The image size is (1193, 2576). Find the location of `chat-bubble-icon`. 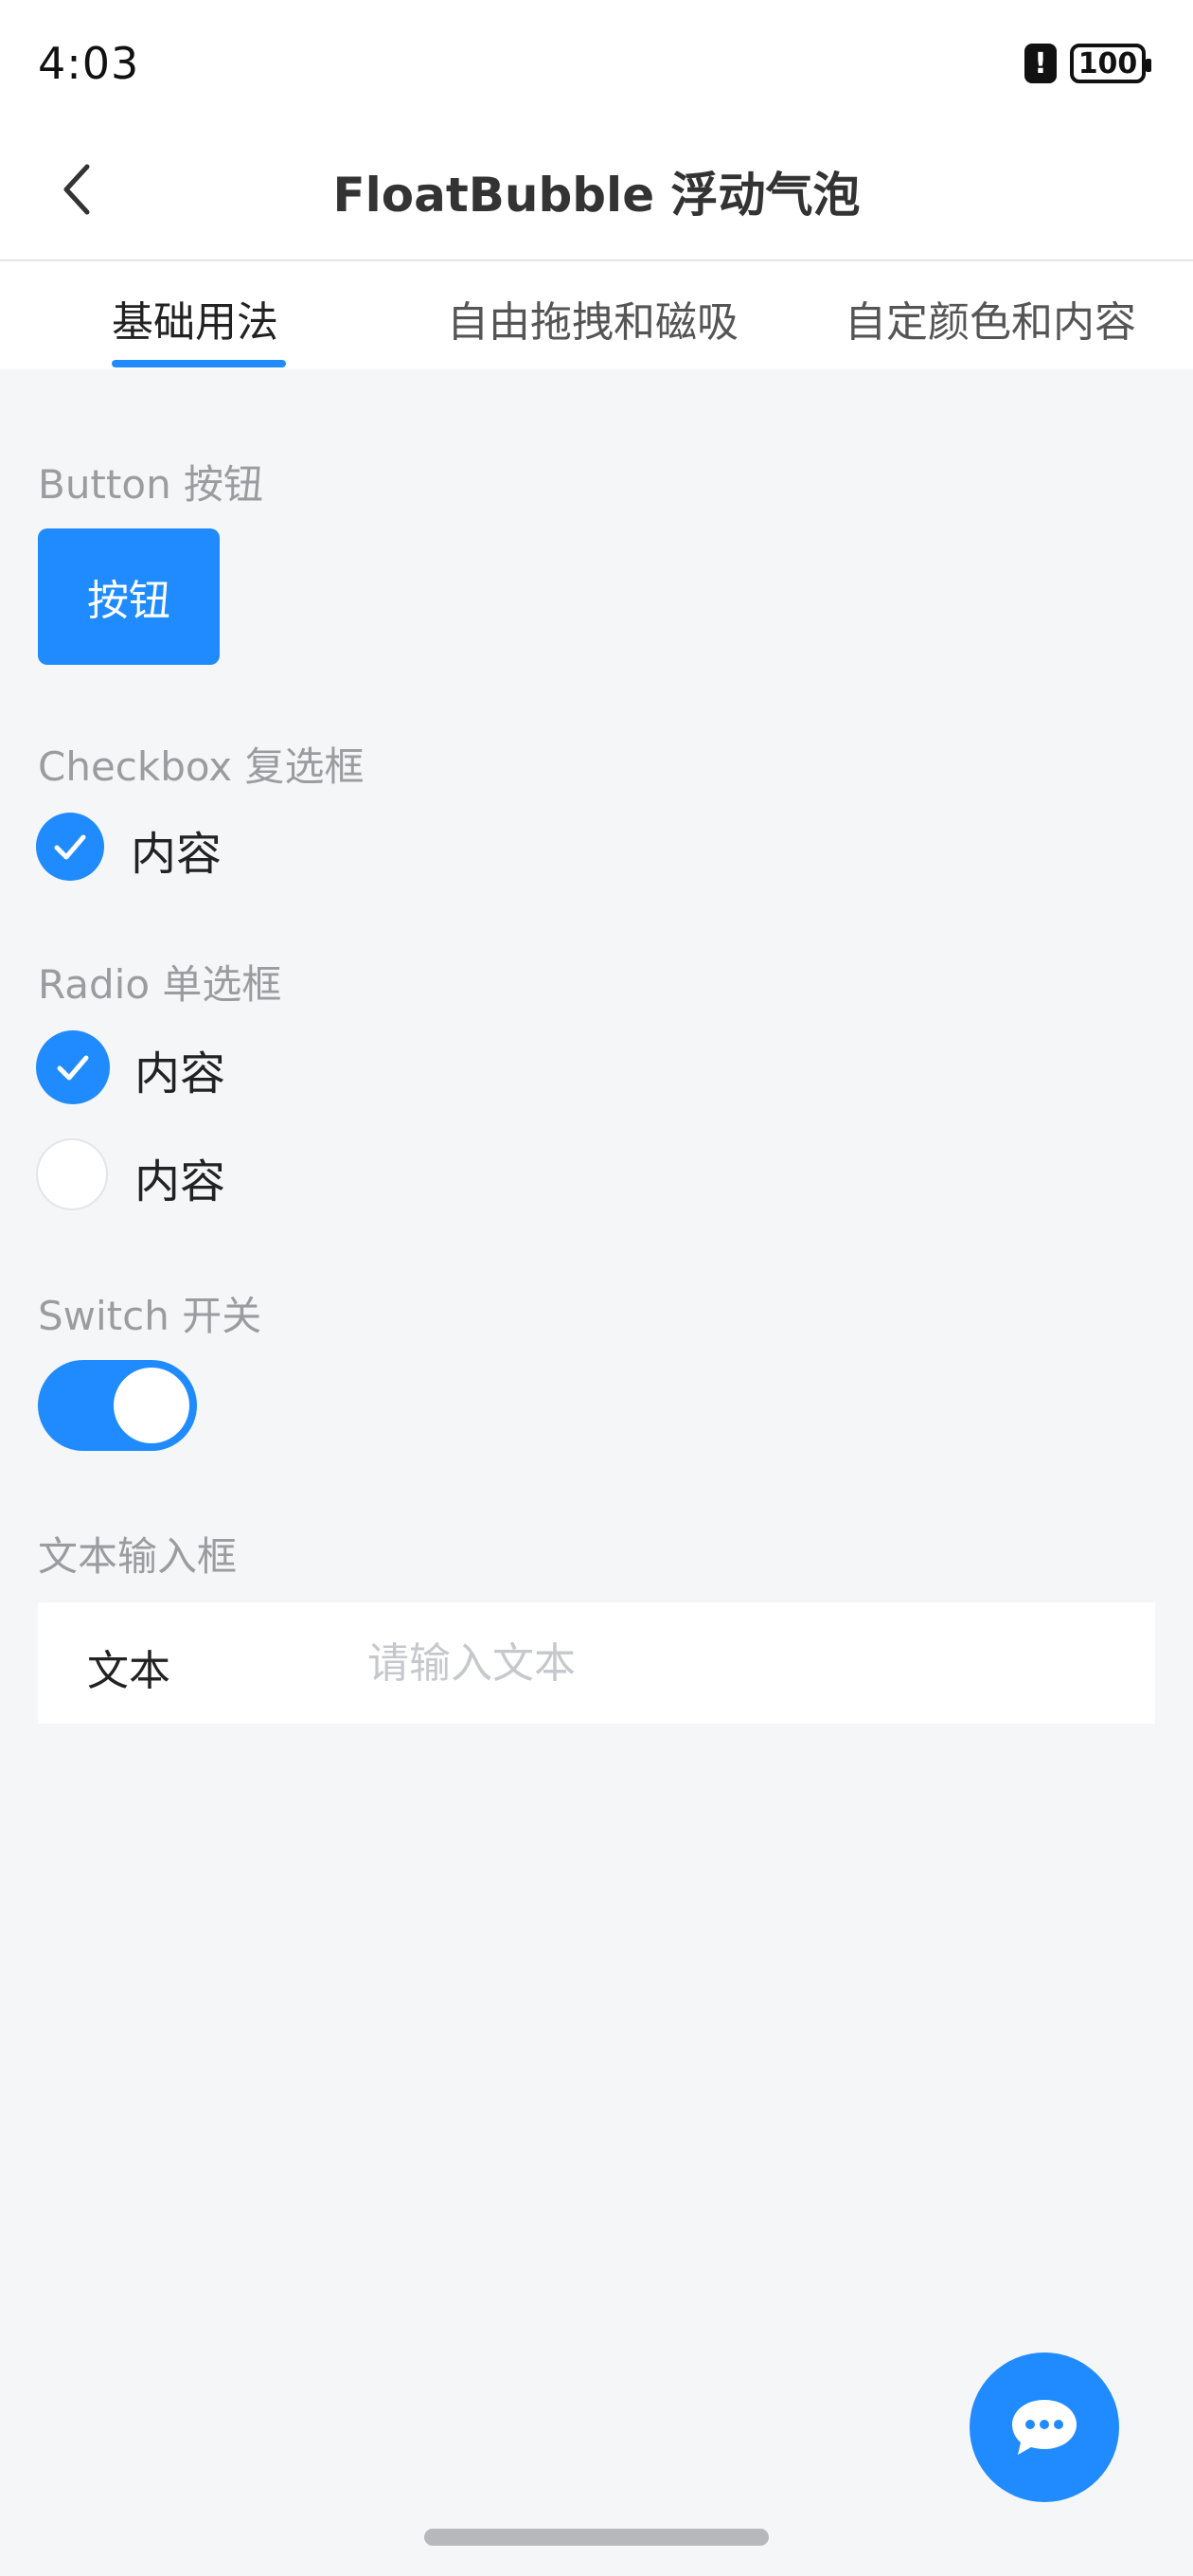

chat-bubble-icon is located at coordinates (1044, 2427).